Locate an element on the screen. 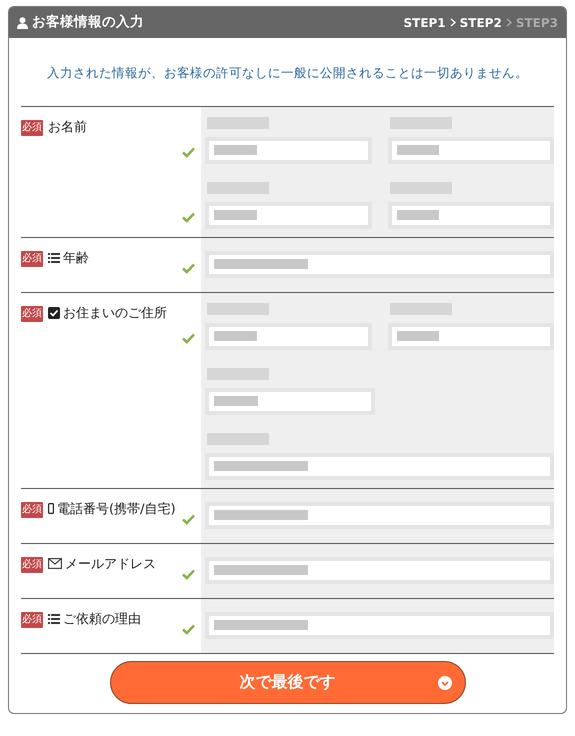  field-label: 電話番号(携帯/自宅) is located at coordinates (116, 509).